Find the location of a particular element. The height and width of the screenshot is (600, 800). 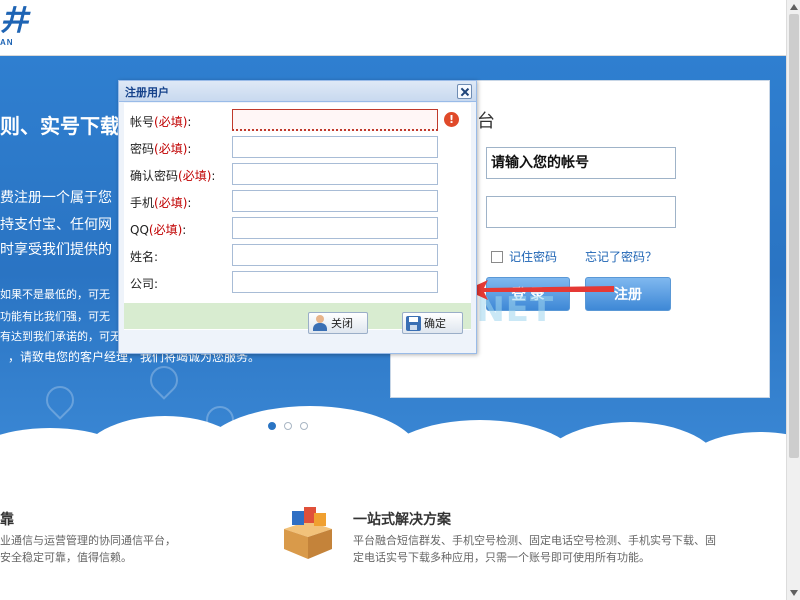

feature-solution-text: 平台融合短信群发、手机空号检测、固定电话空号检测、手机实号下载、固 is located at coordinates (534, 540).